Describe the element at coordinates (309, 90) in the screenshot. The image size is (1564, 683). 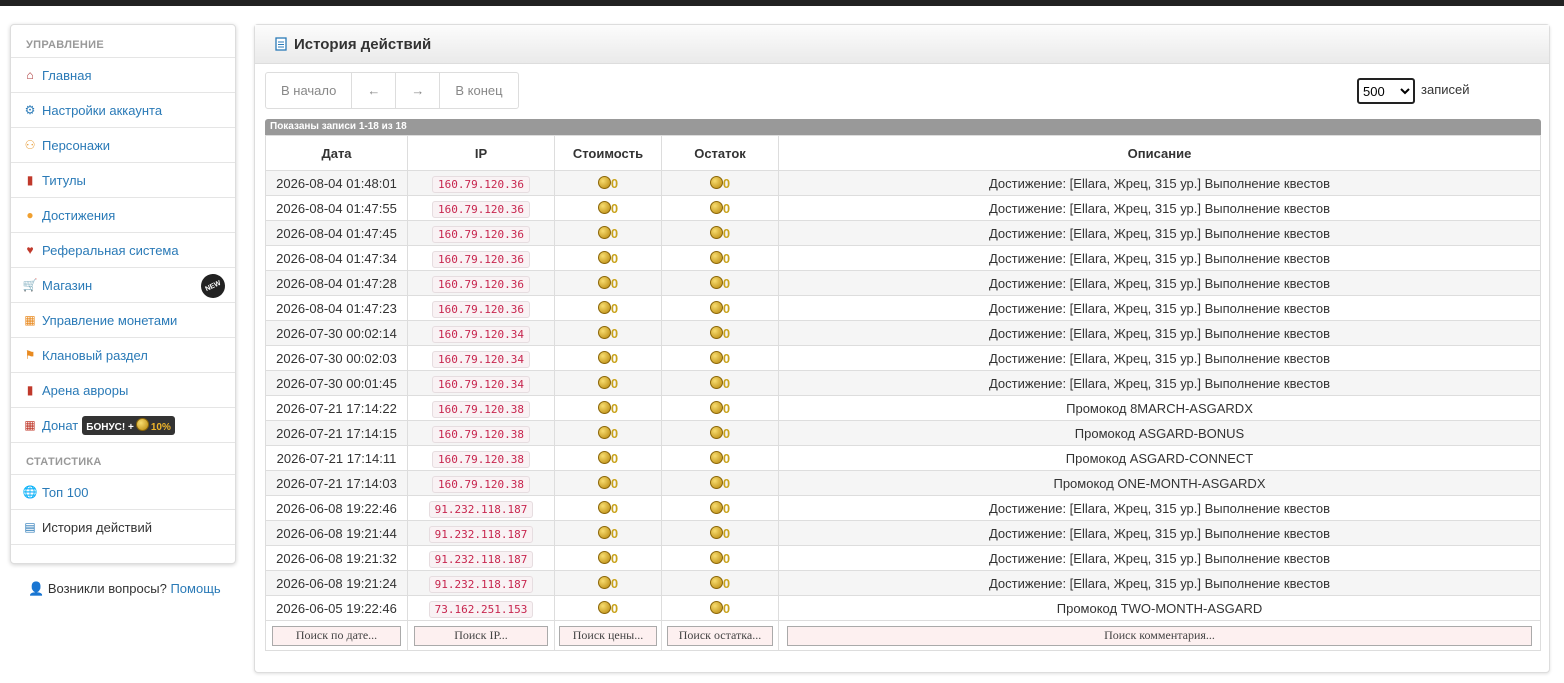
I see `pager-first-button: В начало` at that location.